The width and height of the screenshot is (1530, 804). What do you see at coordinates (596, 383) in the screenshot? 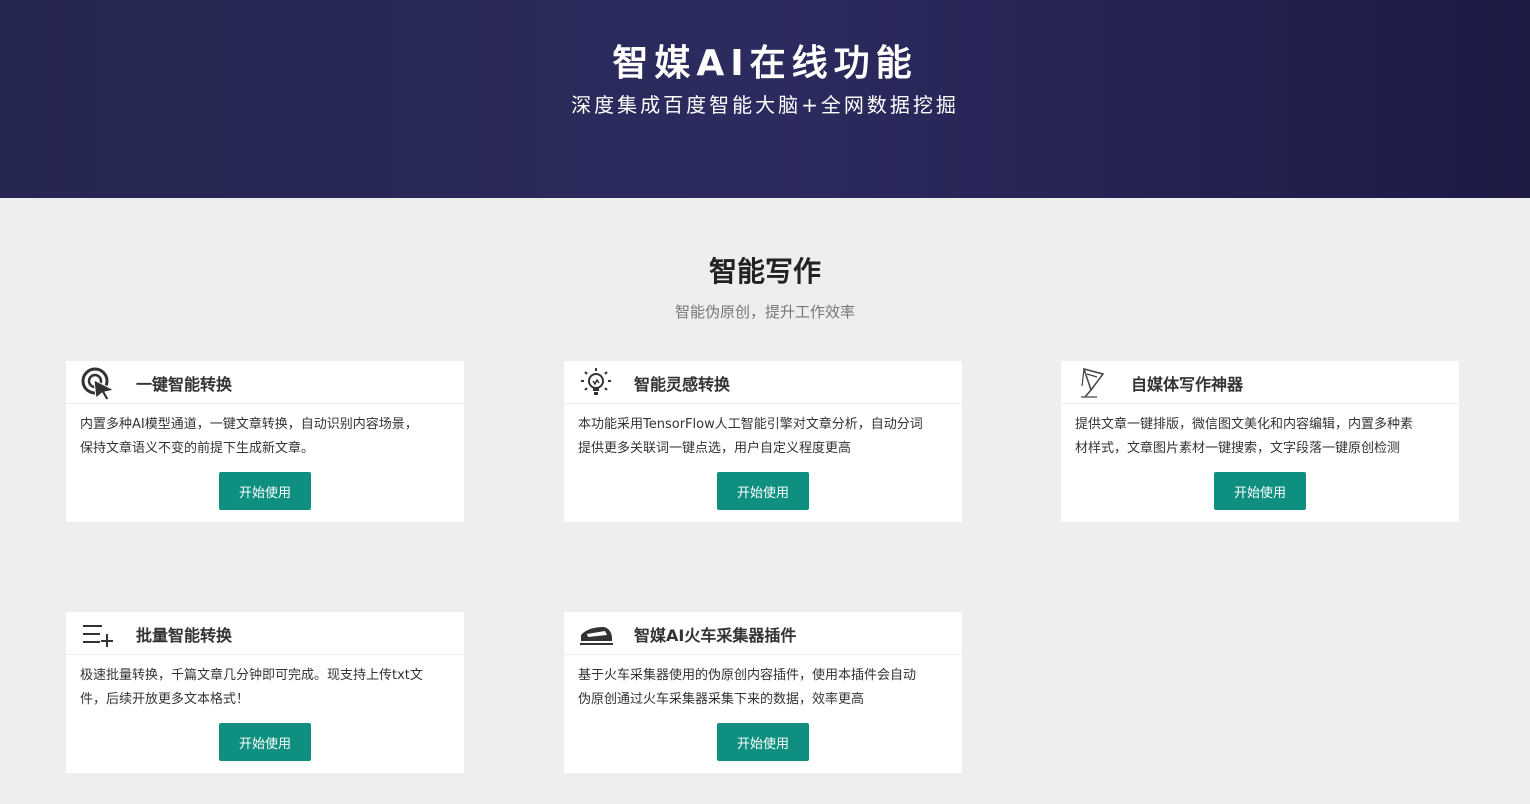
I see `lightbulb-icon` at bounding box center [596, 383].